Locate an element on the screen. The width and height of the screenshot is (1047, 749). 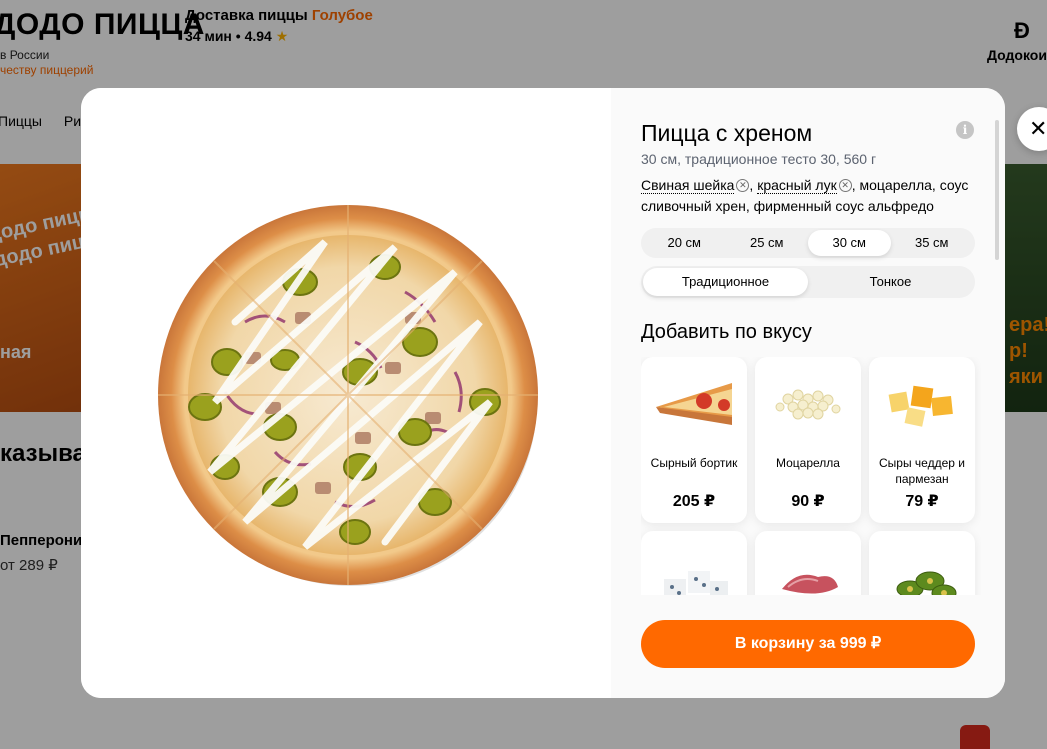
dough-selector: Традиционное Тонкое is located at coordinates (808, 282).